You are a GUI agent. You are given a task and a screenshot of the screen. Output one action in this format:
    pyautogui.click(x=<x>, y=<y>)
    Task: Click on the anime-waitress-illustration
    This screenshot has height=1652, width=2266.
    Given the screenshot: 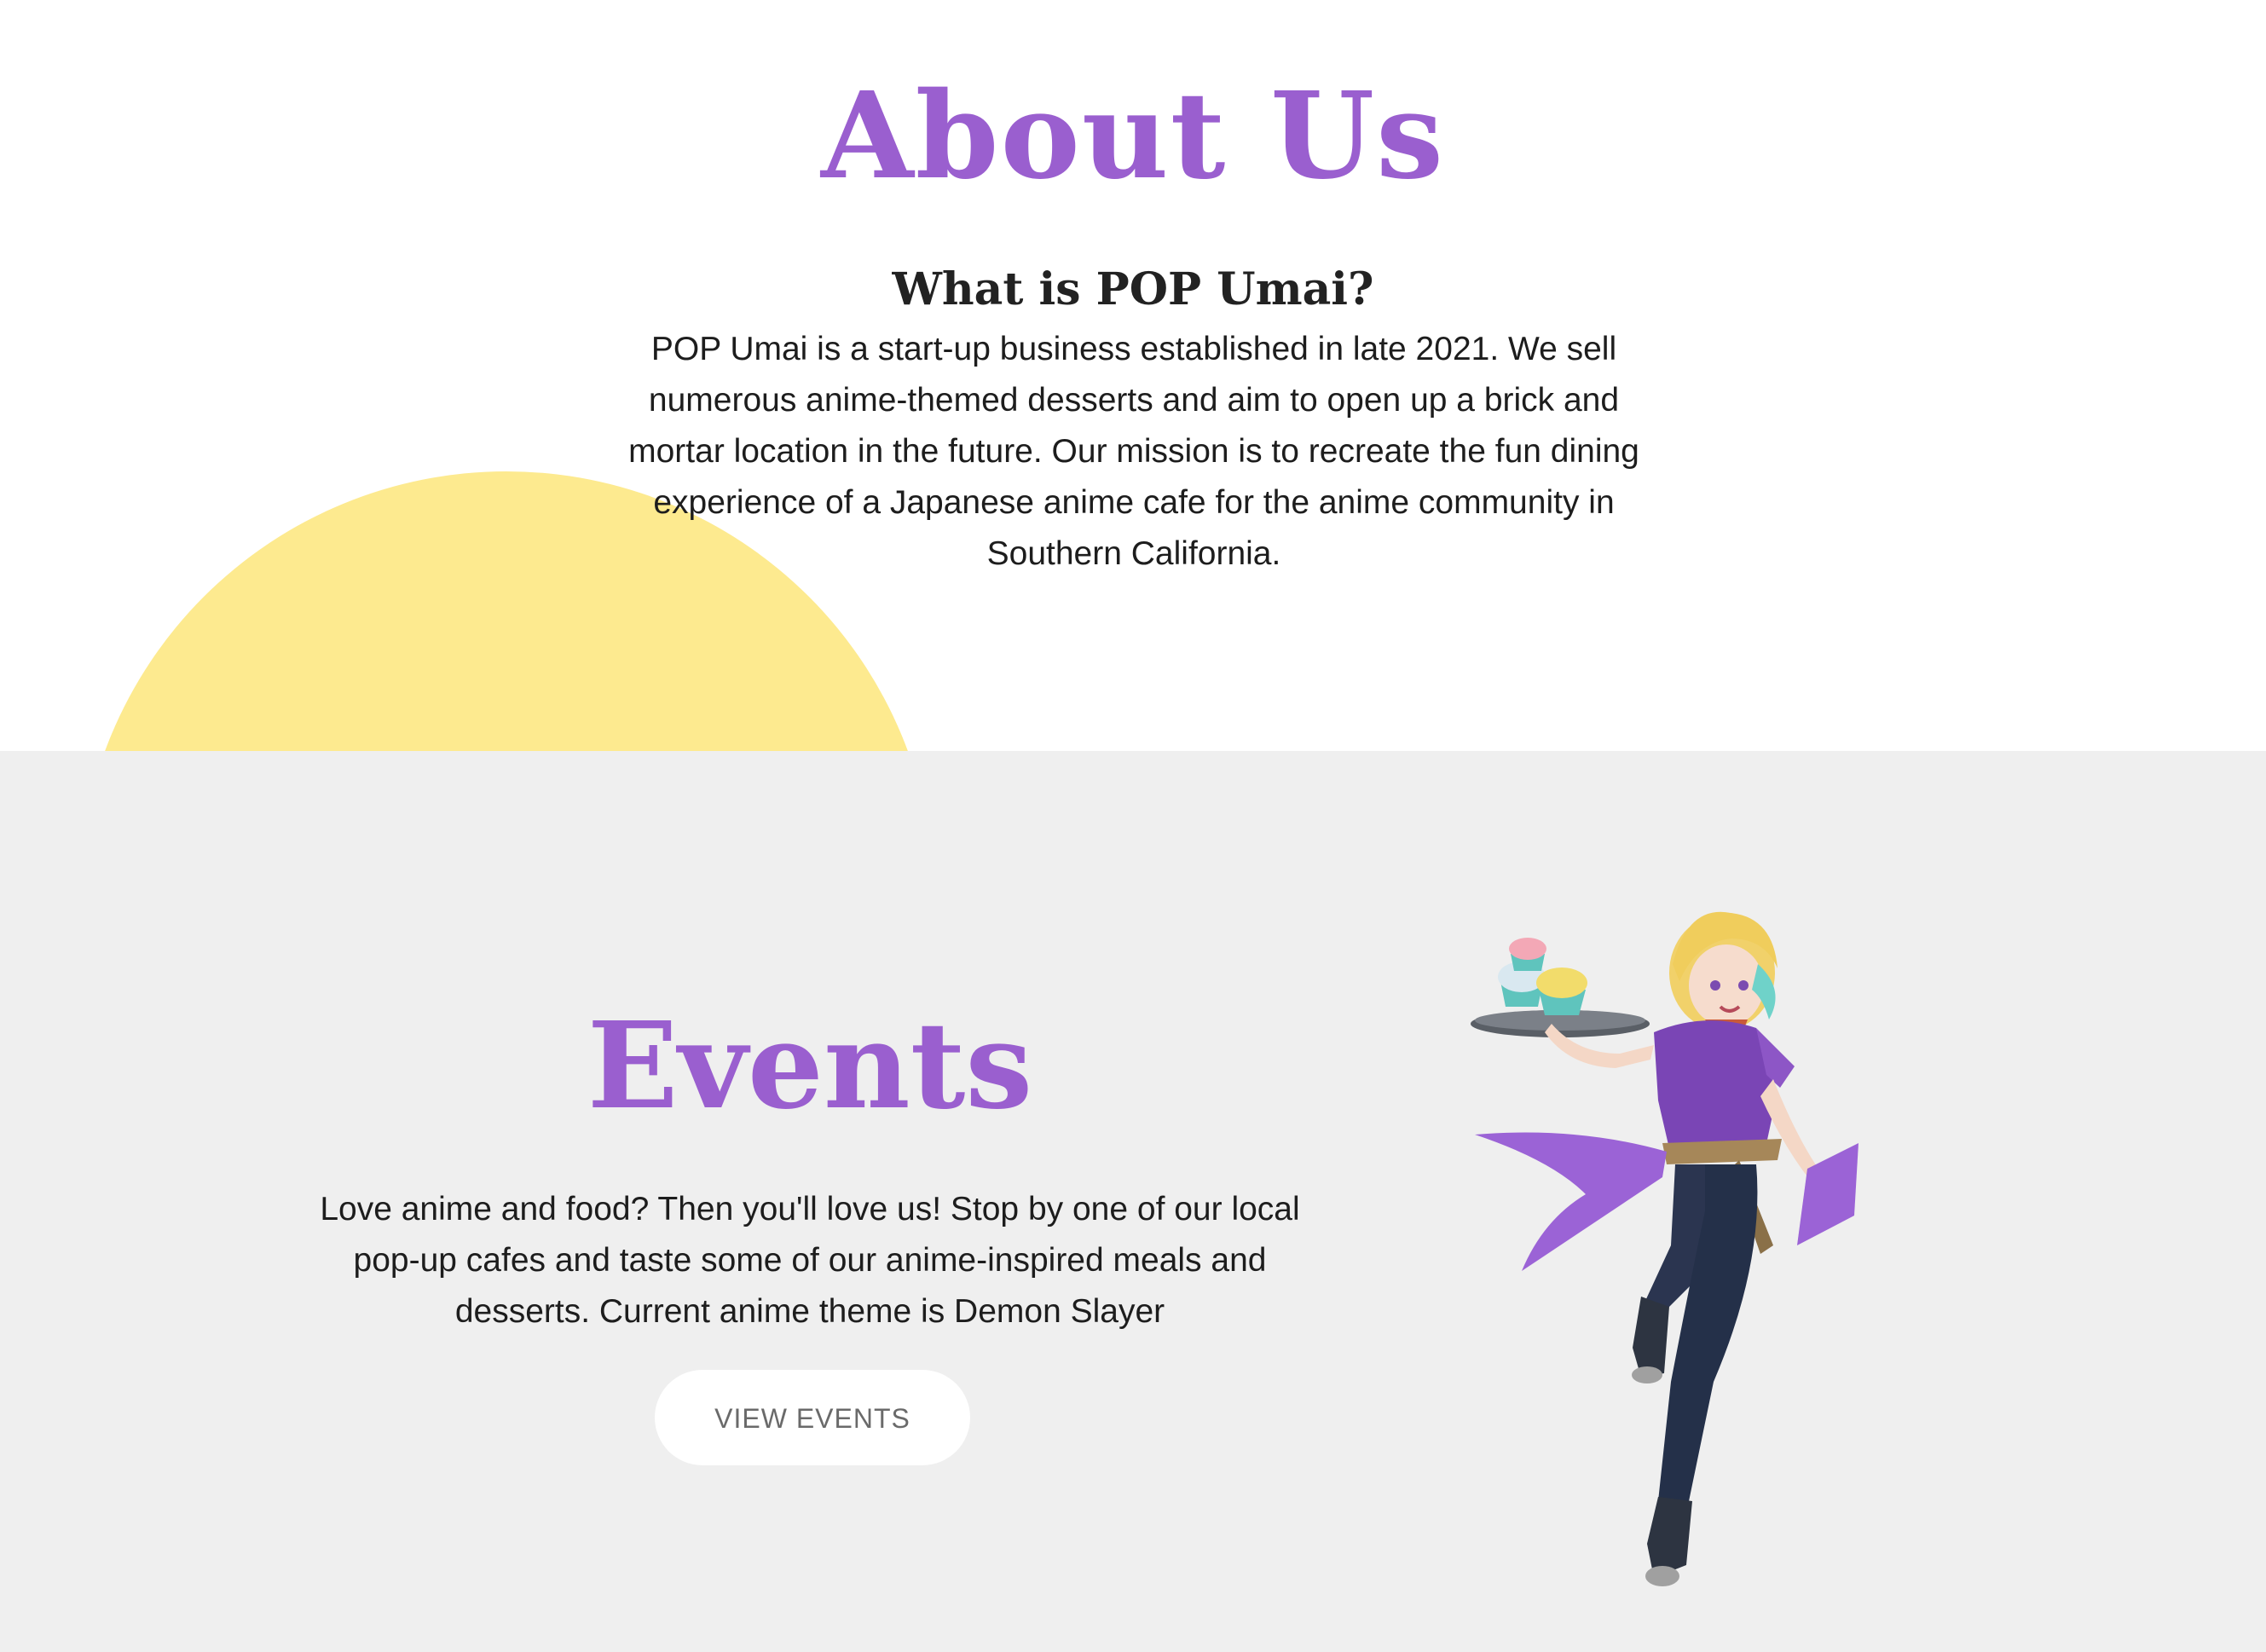 What is the action you would take?
    pyautogui.click(x=1664, y=1248)
    